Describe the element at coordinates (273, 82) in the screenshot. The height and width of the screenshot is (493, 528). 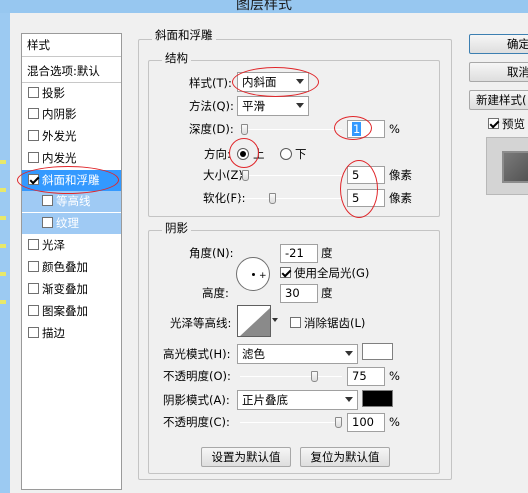
I see `bevel-style-select: 内斜面` at that location.